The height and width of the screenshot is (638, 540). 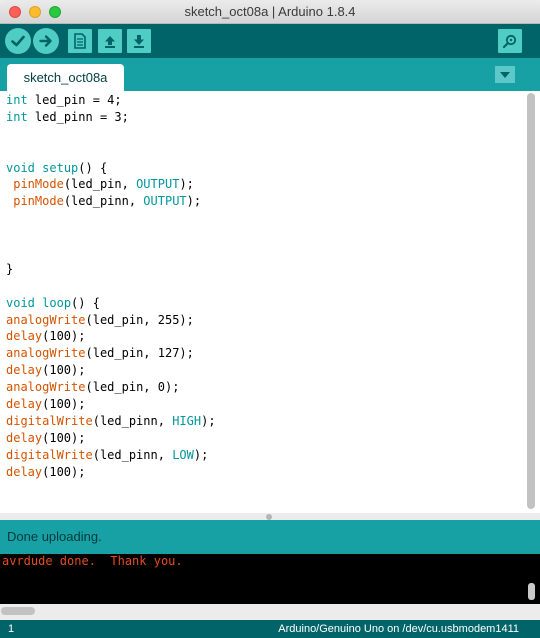 I want to click on new-sketch-button, so click(x=80, y=41).